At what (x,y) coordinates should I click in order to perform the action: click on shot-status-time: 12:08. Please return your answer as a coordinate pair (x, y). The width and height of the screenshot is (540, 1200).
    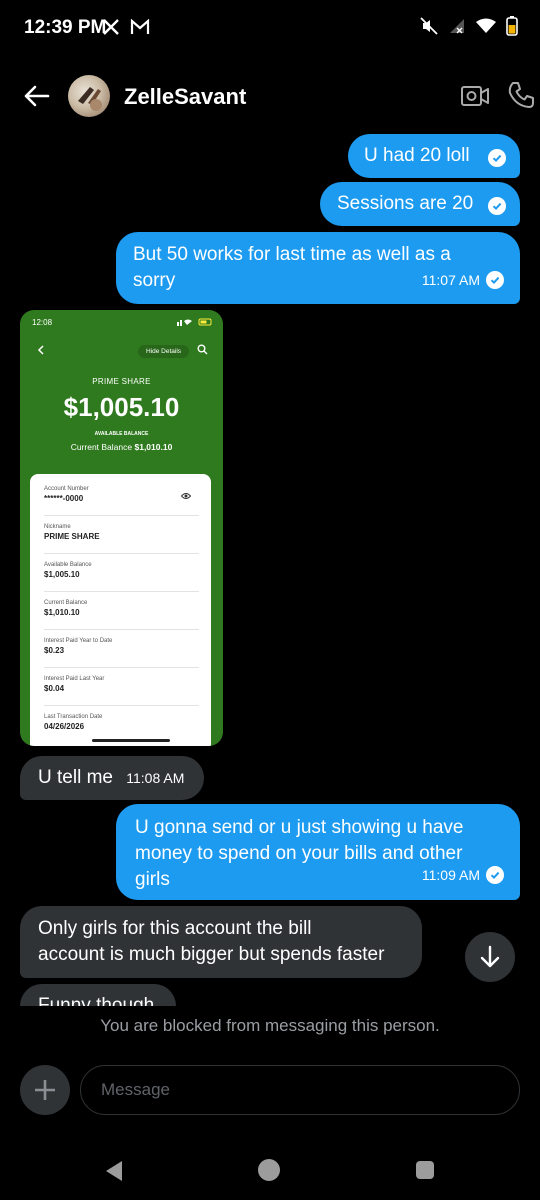
    Looking at the image, I should click on (42, 322).